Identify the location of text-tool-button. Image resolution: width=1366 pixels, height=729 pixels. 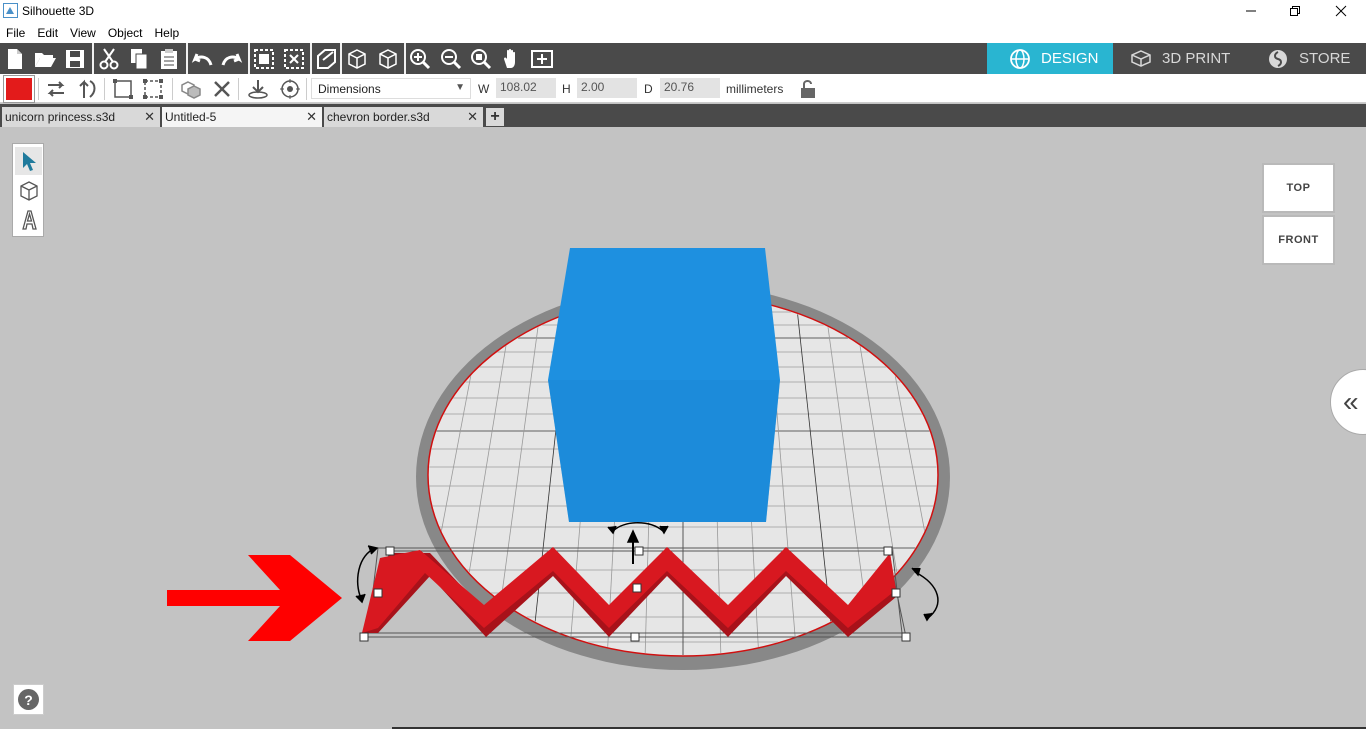
(28, 220).